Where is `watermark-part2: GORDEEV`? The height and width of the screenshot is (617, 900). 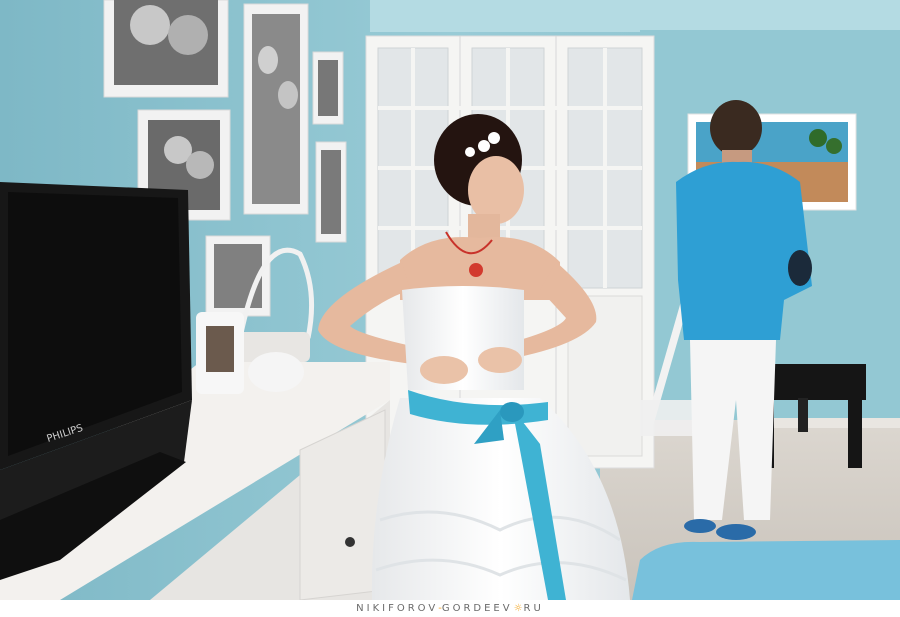 watermark-part2: GORDEEV is located at coordinates (477, 608).